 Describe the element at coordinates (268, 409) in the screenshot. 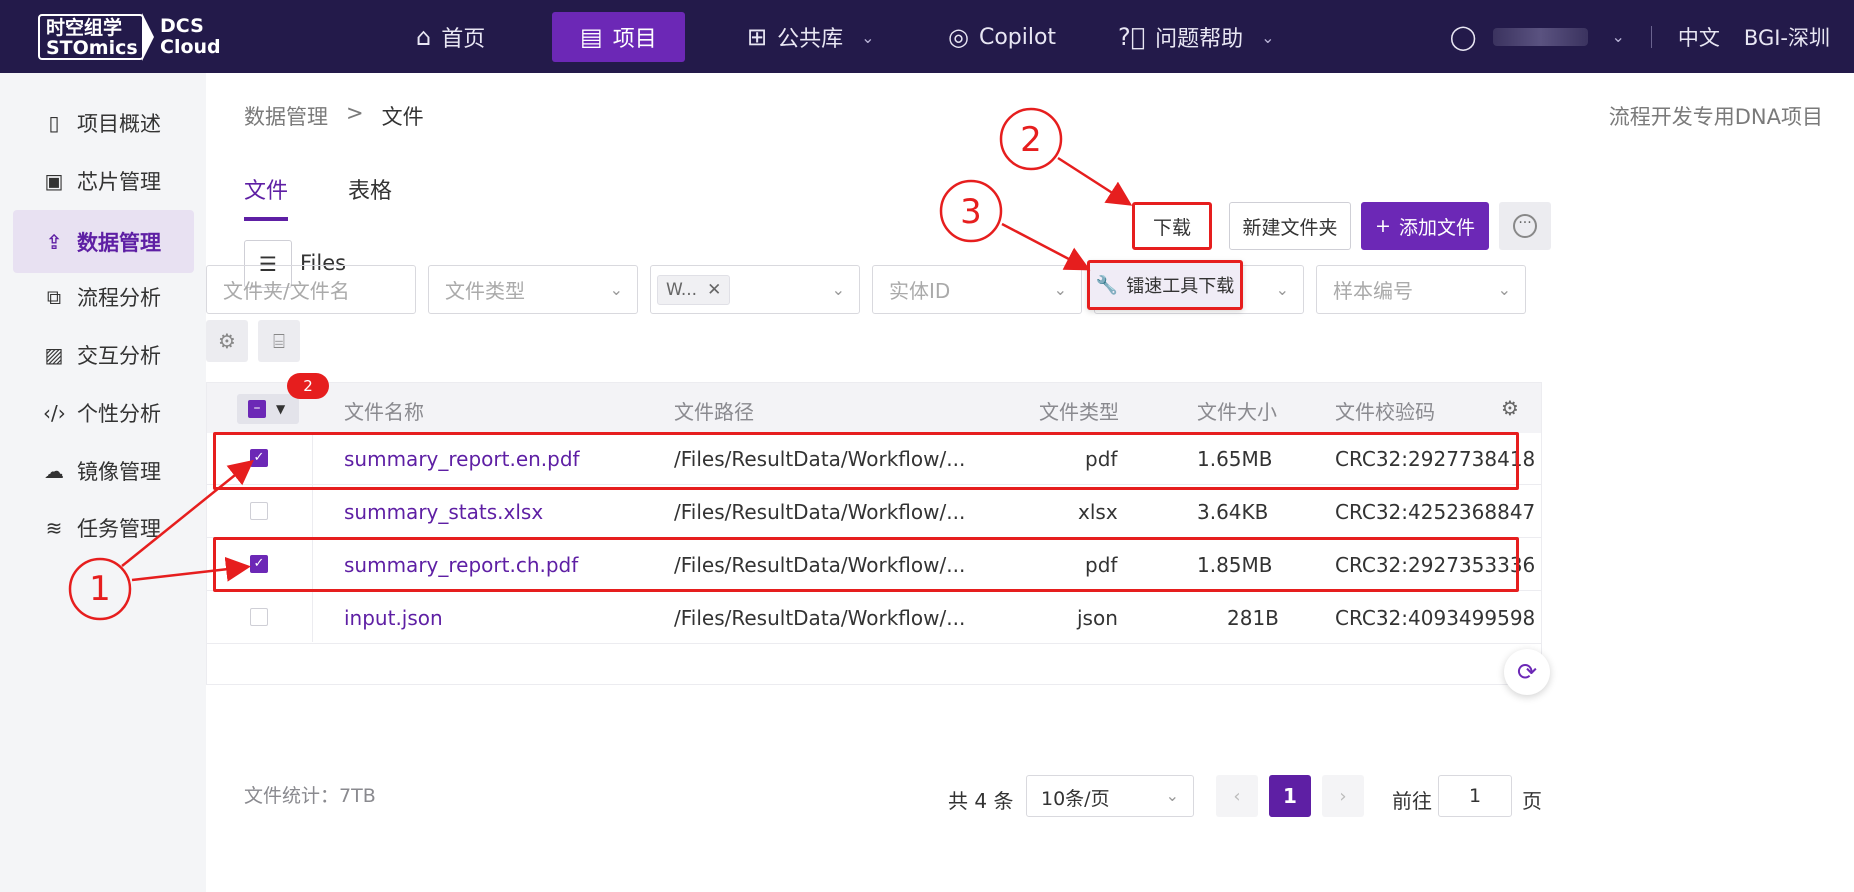

I see `select-all-control: – ▼` at that location.